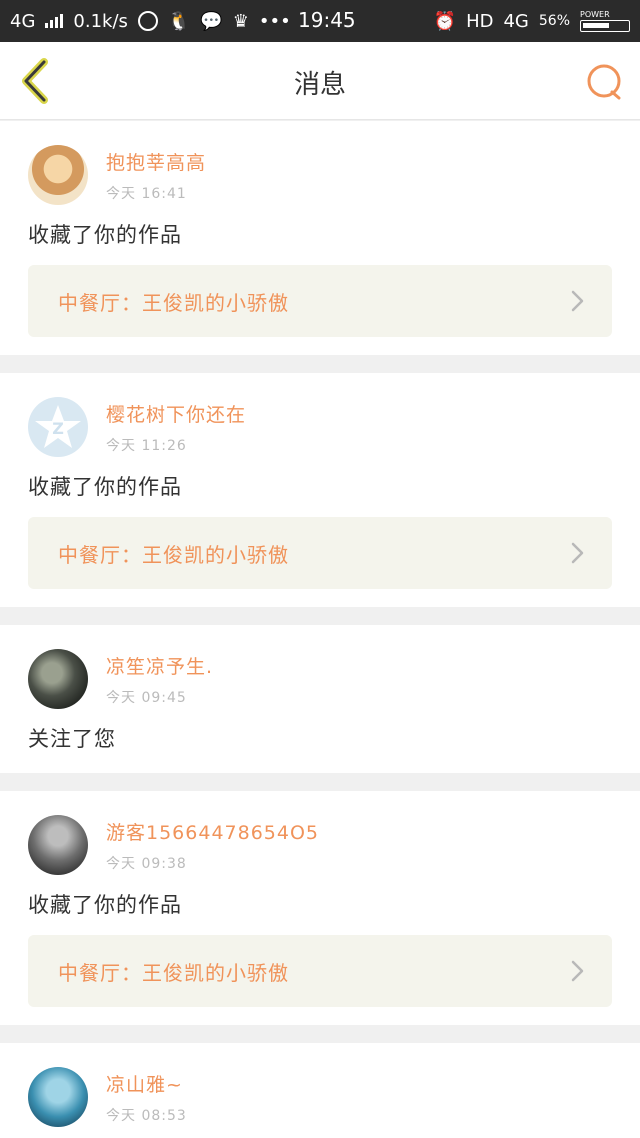  I want to click on status-right: ⏰ HD 4G 56% POWER, so click(532, 21).